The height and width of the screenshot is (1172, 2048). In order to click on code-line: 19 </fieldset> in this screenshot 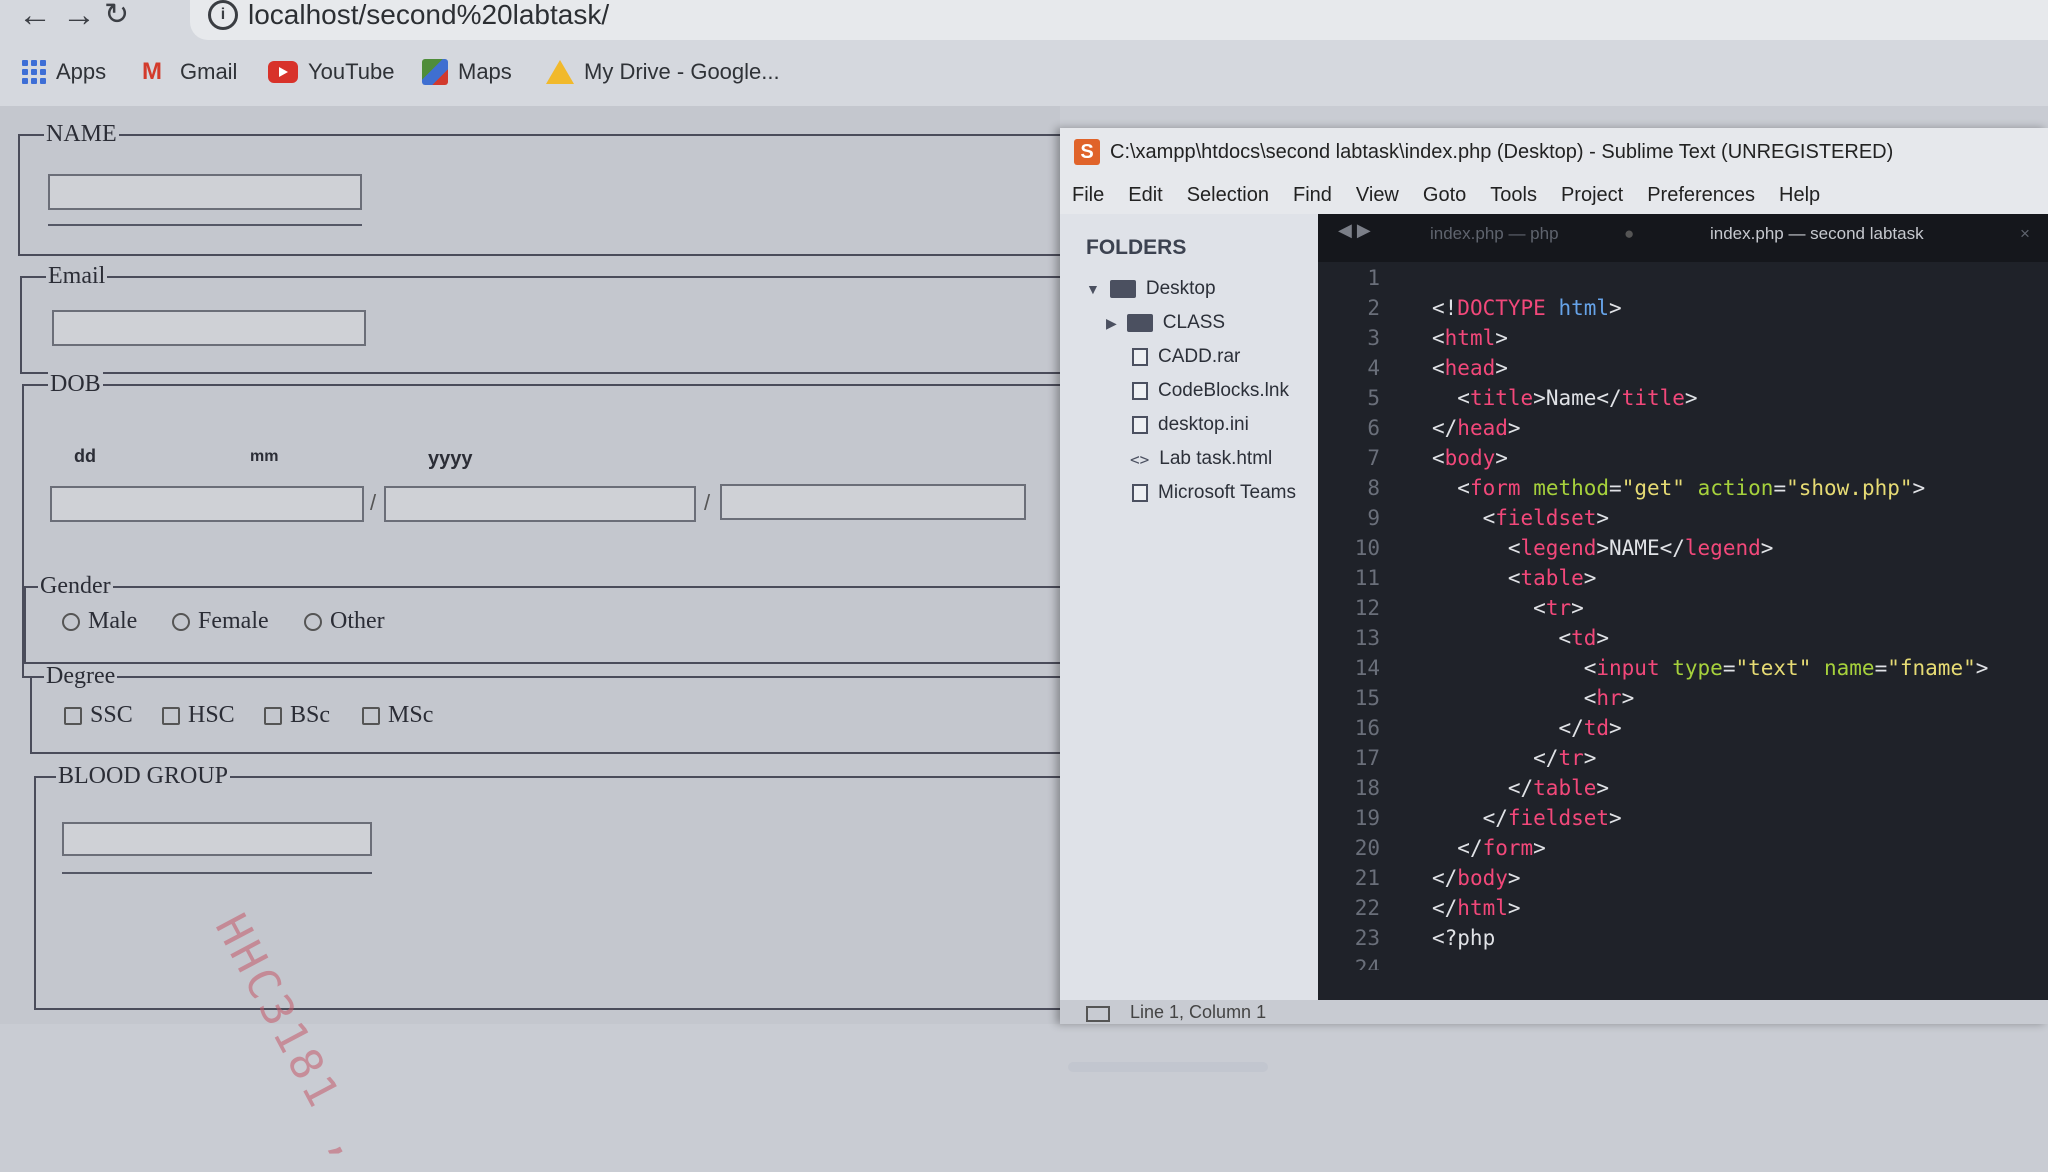, I will do `click(1488, 818)`.